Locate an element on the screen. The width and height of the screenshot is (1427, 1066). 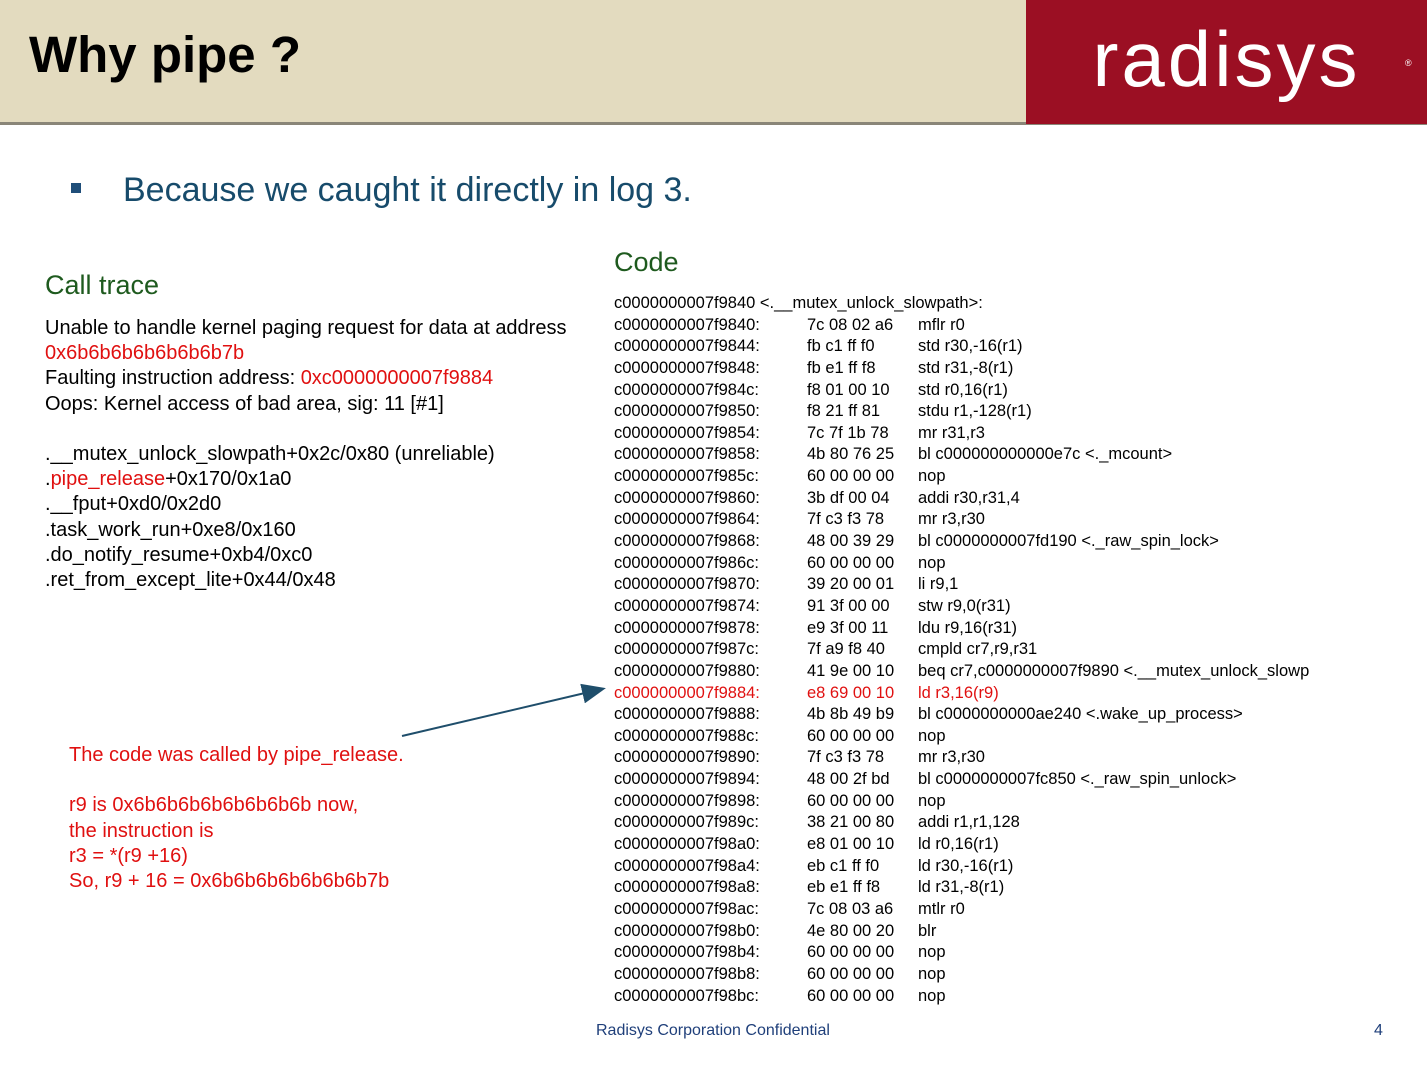
registered-mark-icon: ® is located at coordinates (1408, 63).